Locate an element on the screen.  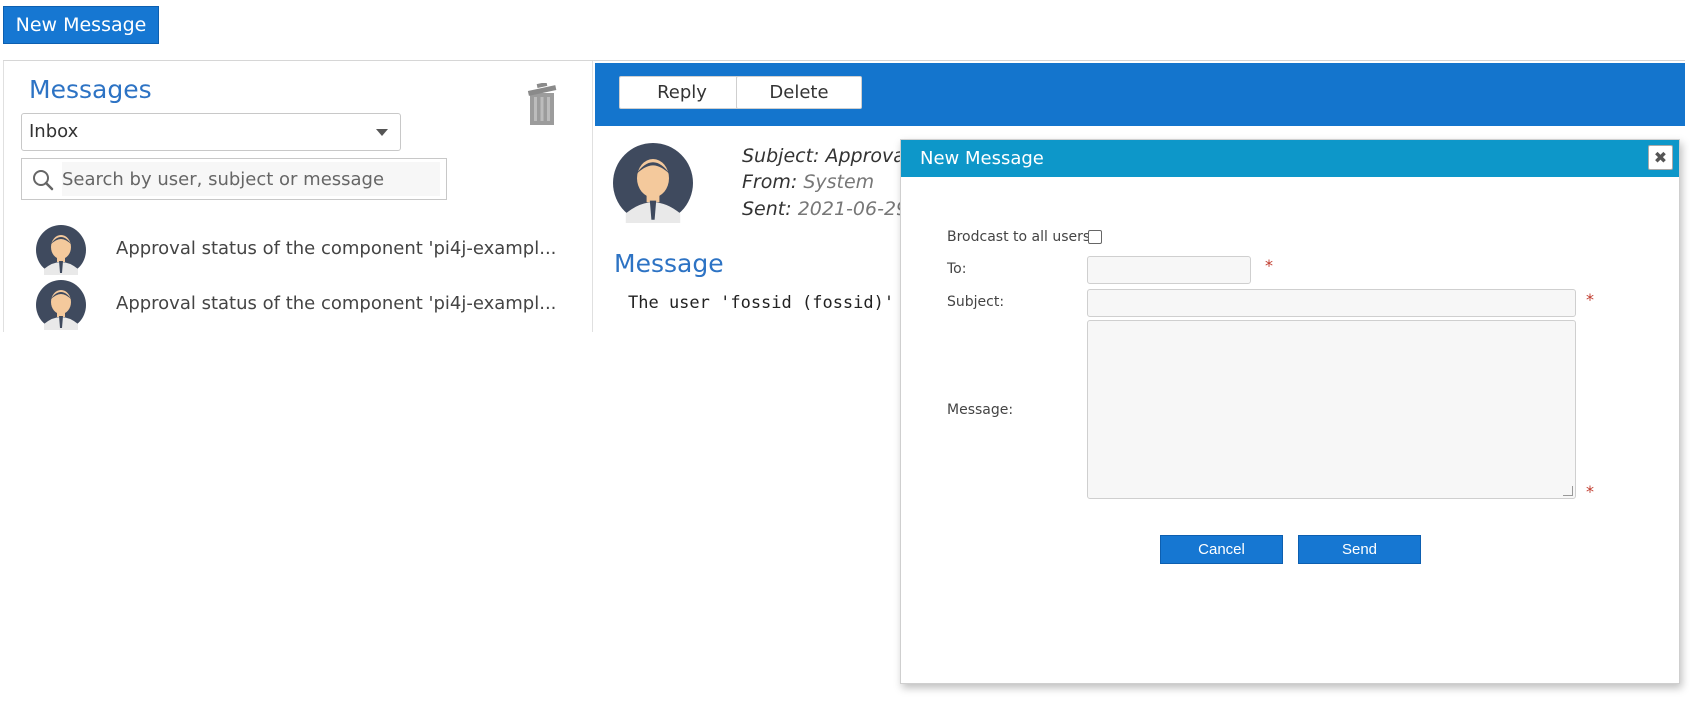
resize-handle-icon is located at coordinates (1568, 491).